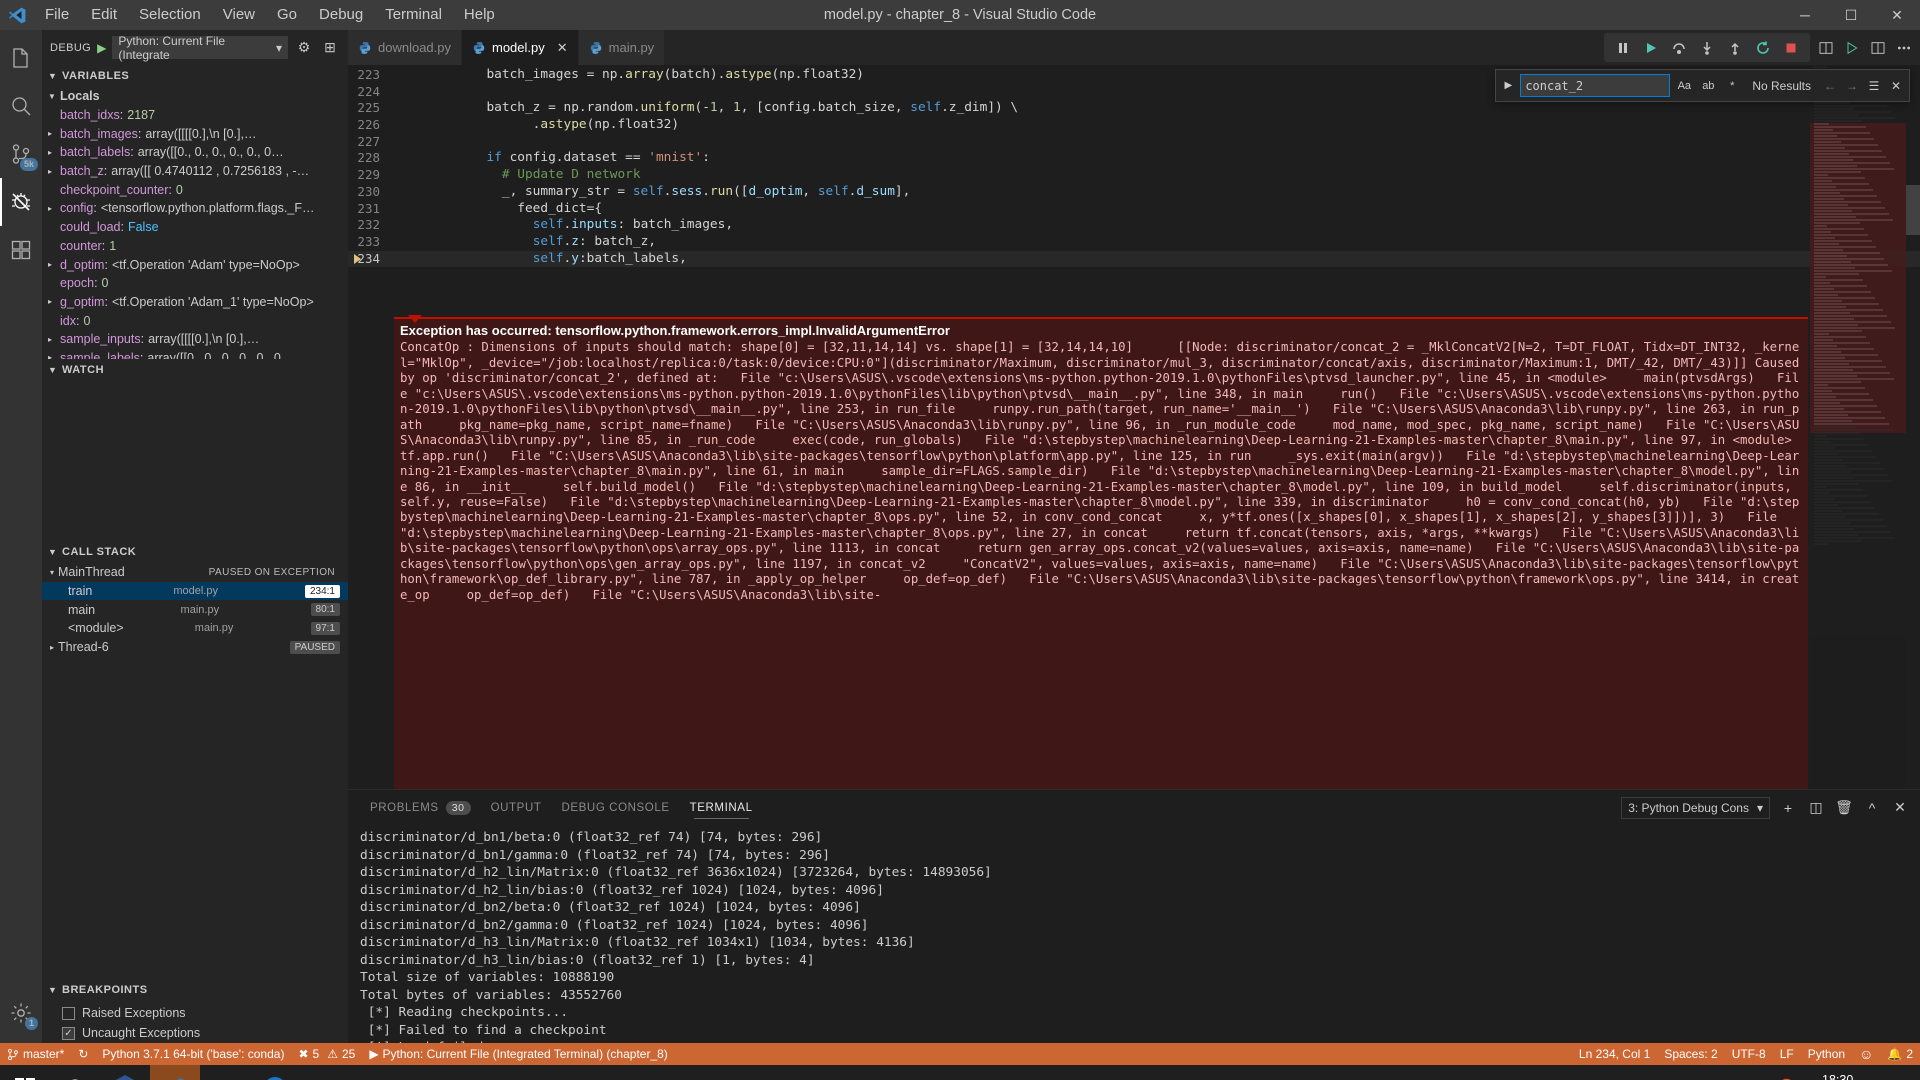 This screenshot has height=1080, width=1920. Describe the element at coordinates (1134, 242) in the screenshot. I see `code-line: 233 self.z: batch_z,` at that location.